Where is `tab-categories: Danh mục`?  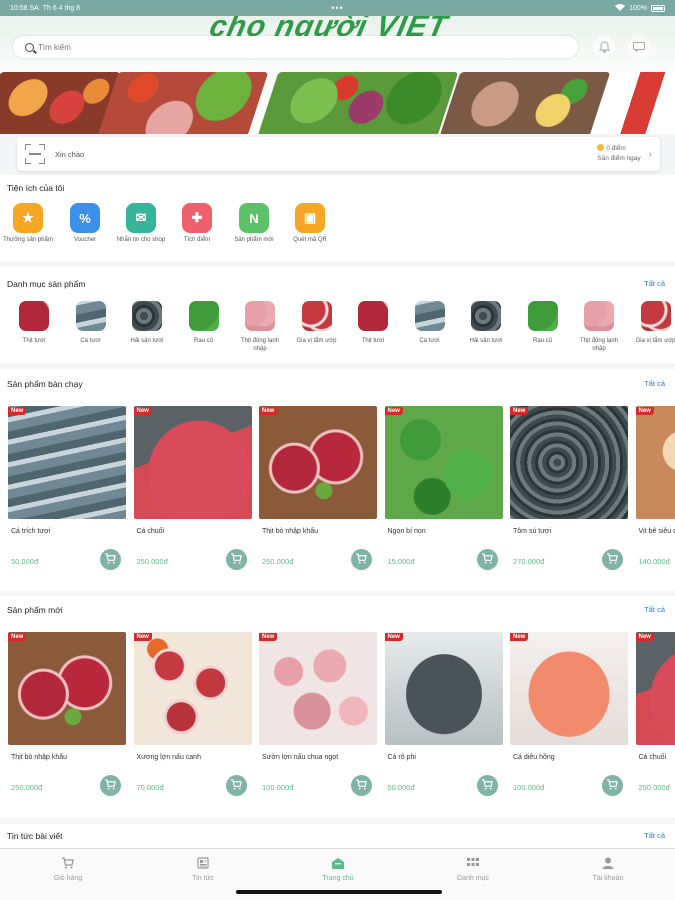 tab-categories: Danh mục is located at coordinates (473, 868).